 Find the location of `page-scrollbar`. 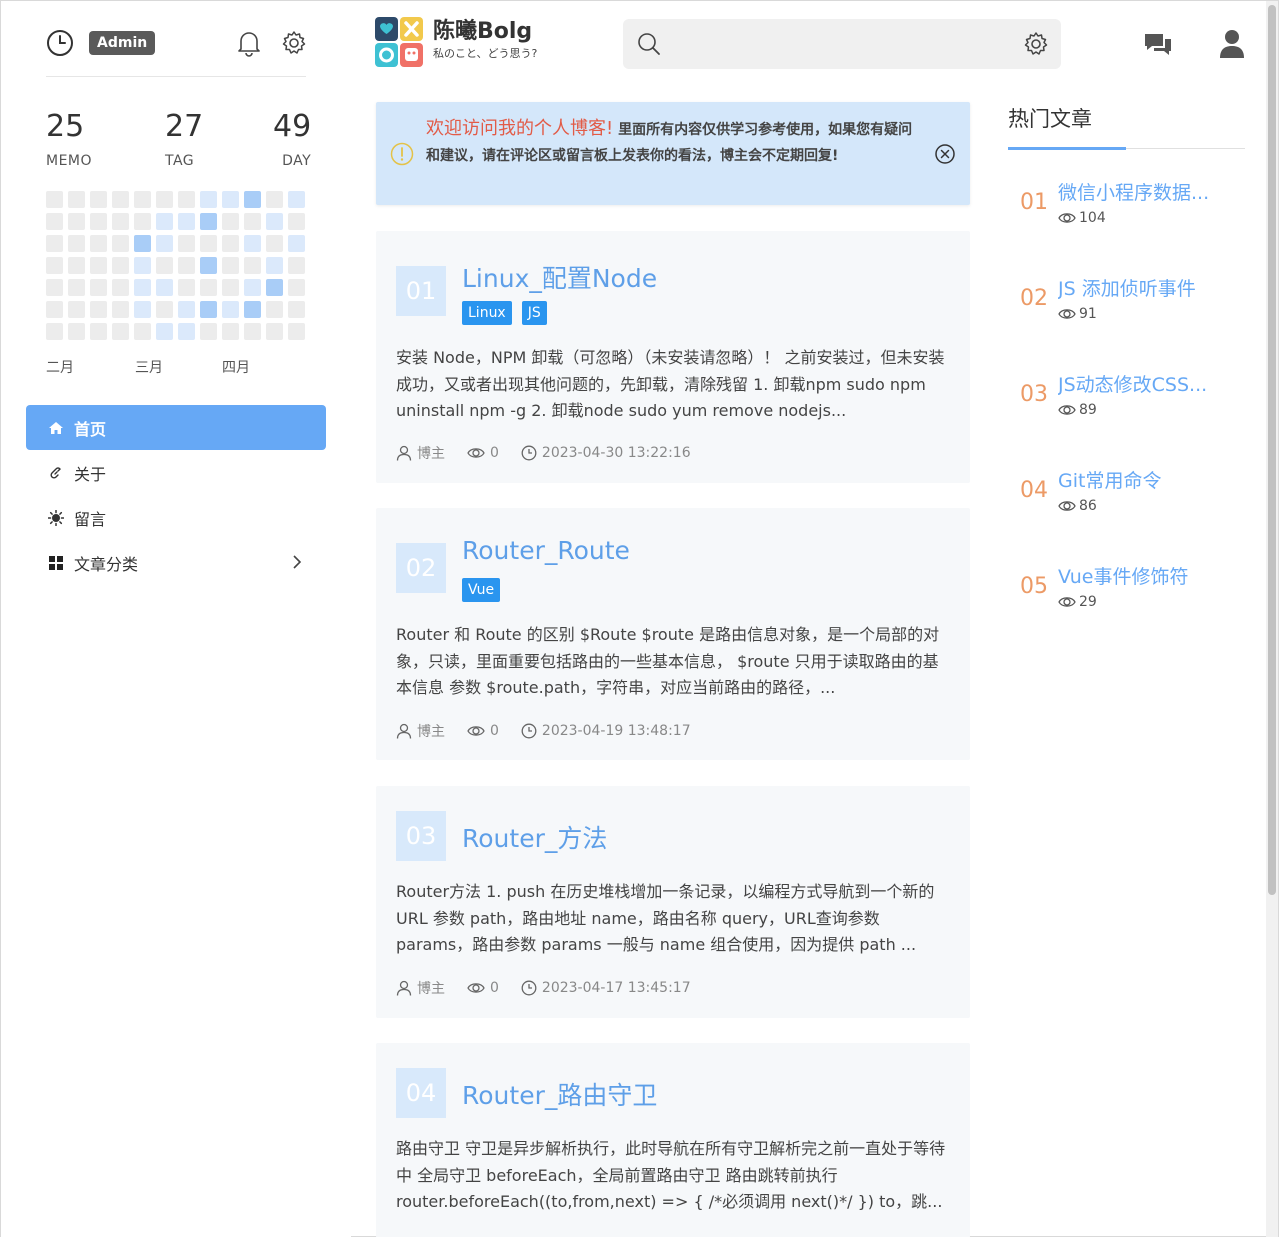

page-scrollbar is located at coordinates (1272, 619).